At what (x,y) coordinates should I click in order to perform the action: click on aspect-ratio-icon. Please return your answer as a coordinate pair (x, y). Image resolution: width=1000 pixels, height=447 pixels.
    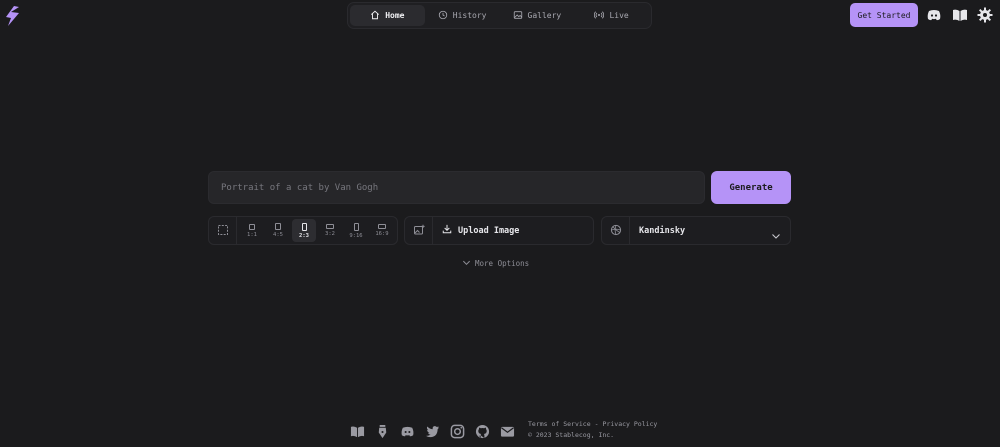
    Looking at the image, I should click on (223, 230).